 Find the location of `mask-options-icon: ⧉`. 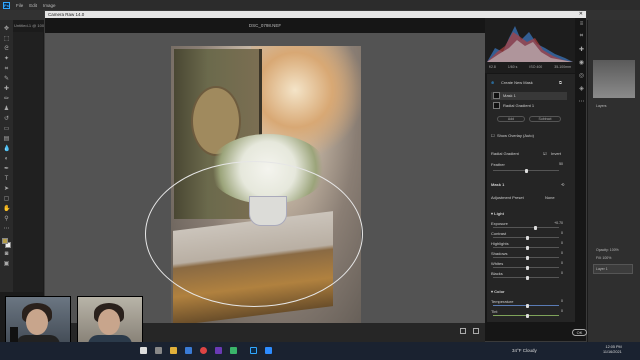

mask-options-icon: ⧉ is located at coordinates (560, 82).